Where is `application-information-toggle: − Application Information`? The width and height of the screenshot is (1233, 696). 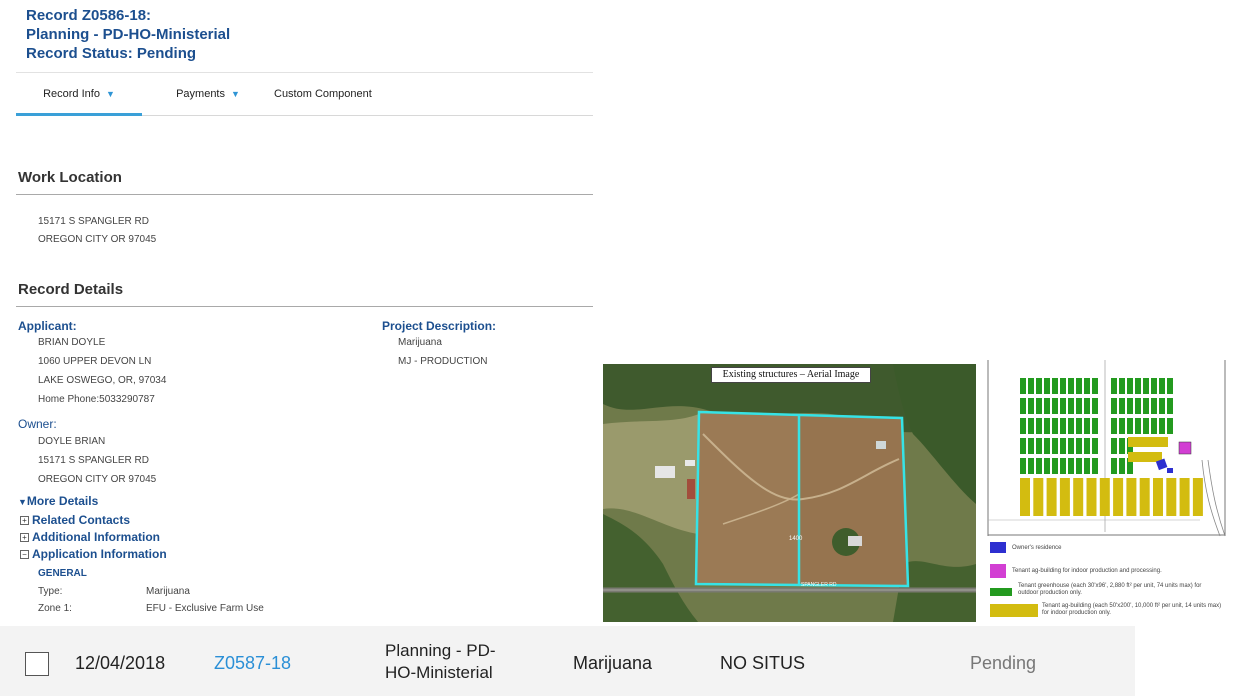 application-information-toggle: − Application Information is located at coordinates (93, 554).